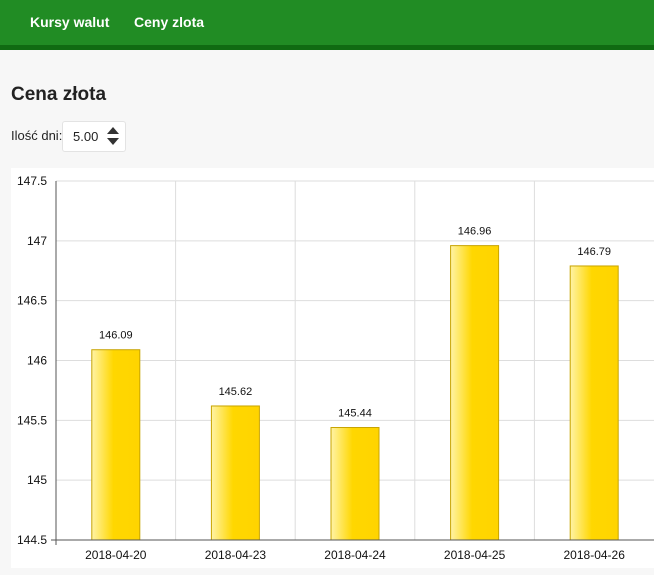  I want to click on days-number-field, so click(94, 136).